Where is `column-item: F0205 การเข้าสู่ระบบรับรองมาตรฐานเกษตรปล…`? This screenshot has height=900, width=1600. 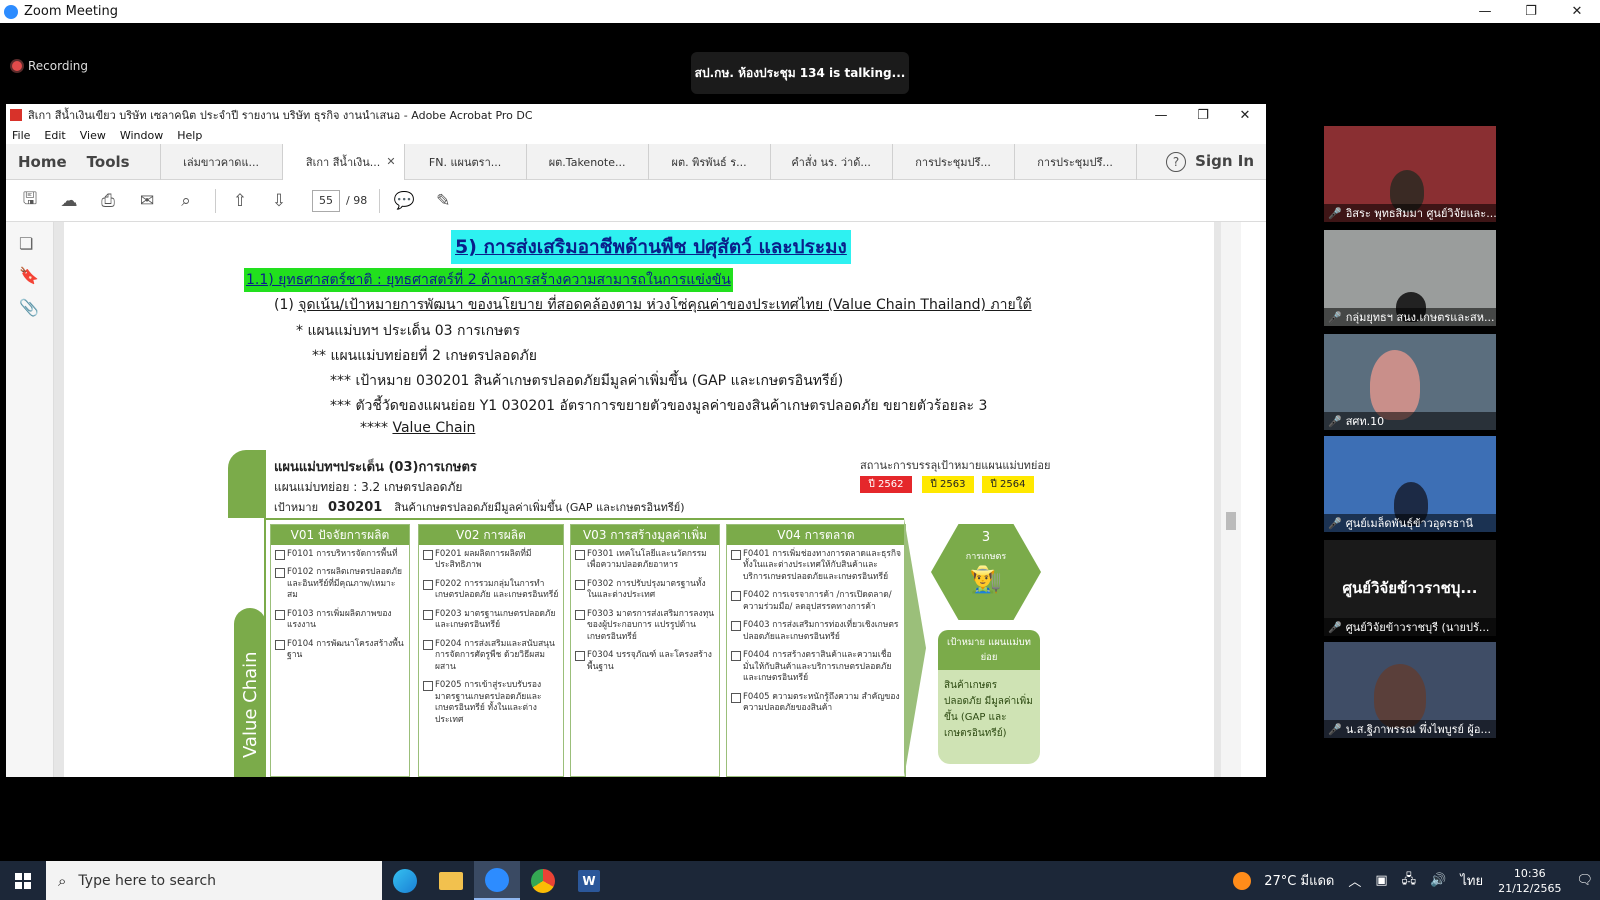
column-item: F0205 การเข้าสู่ระบบรับรองมาตรฐานเกษตรปล… is located at coordinates (491, 702).